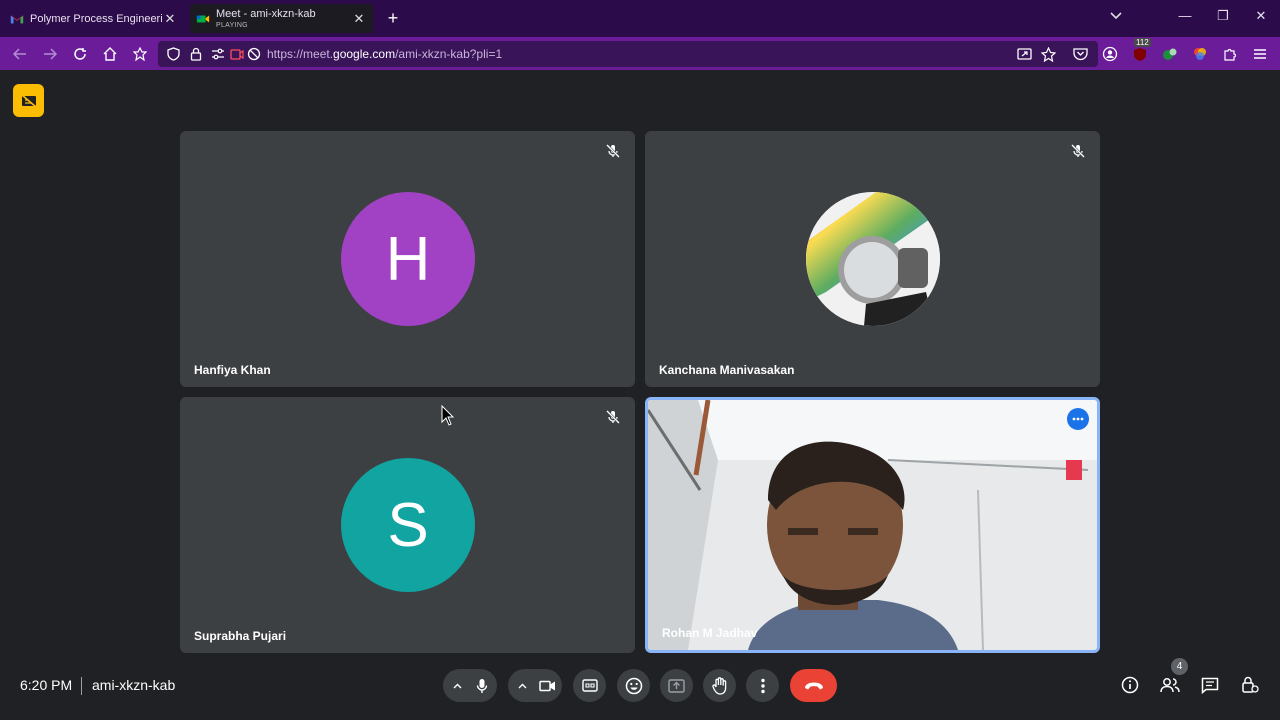 This screenshot has height=720, width=1280. I want to click on menu-hamburger-icon, so click(1260, 54).